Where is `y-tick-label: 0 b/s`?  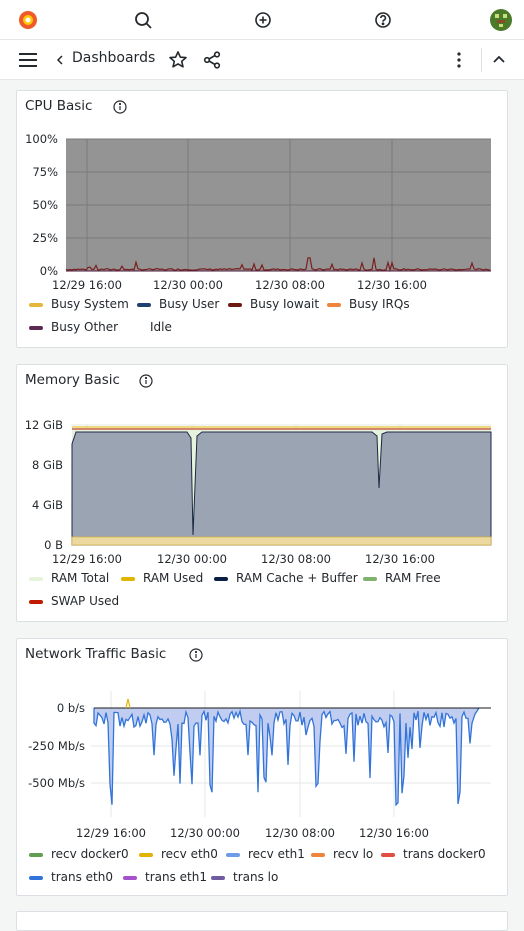 y-tick-label: 0 b/s is located at coordinates (71, 708).